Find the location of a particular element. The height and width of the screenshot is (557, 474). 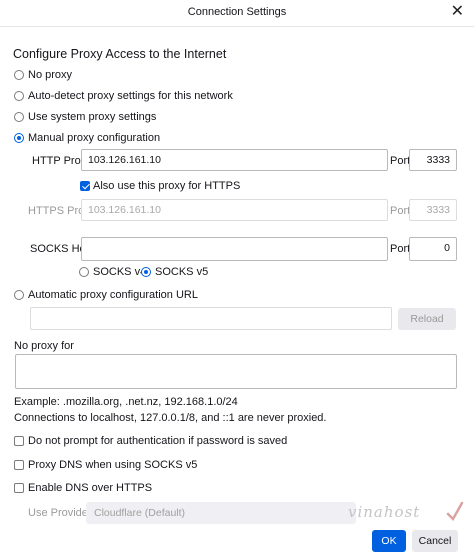

auto-proxy-url-radio is located at coordinates (19, 295).